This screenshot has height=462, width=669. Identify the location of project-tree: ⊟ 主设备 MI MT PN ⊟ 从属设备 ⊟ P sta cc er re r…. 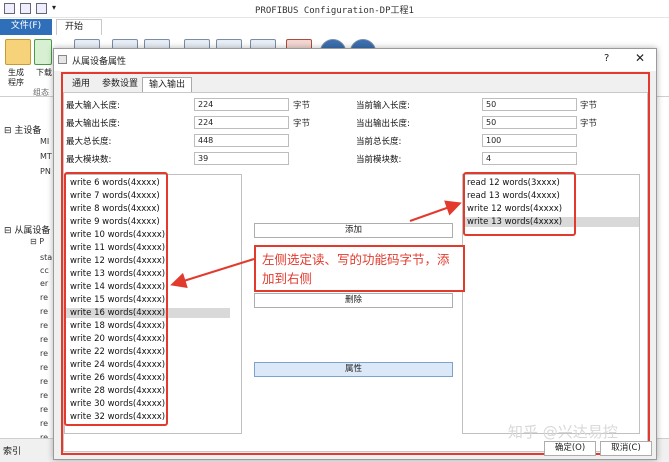
(30, 269).